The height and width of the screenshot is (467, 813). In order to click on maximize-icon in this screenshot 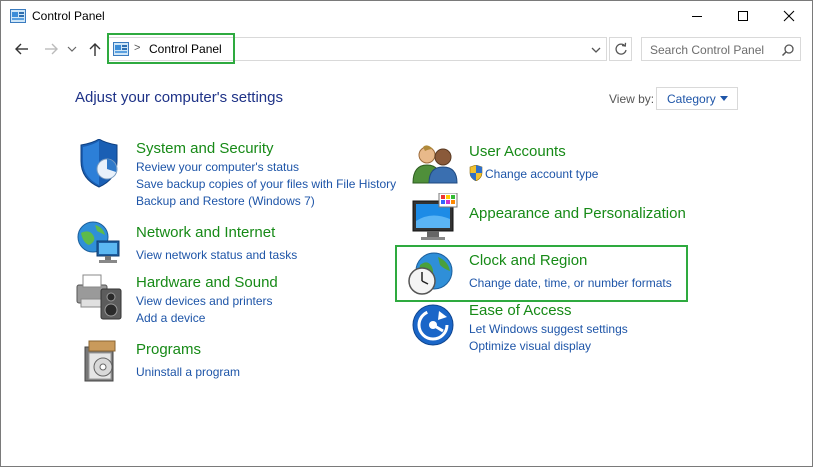, I will do `click(743, 16)`.